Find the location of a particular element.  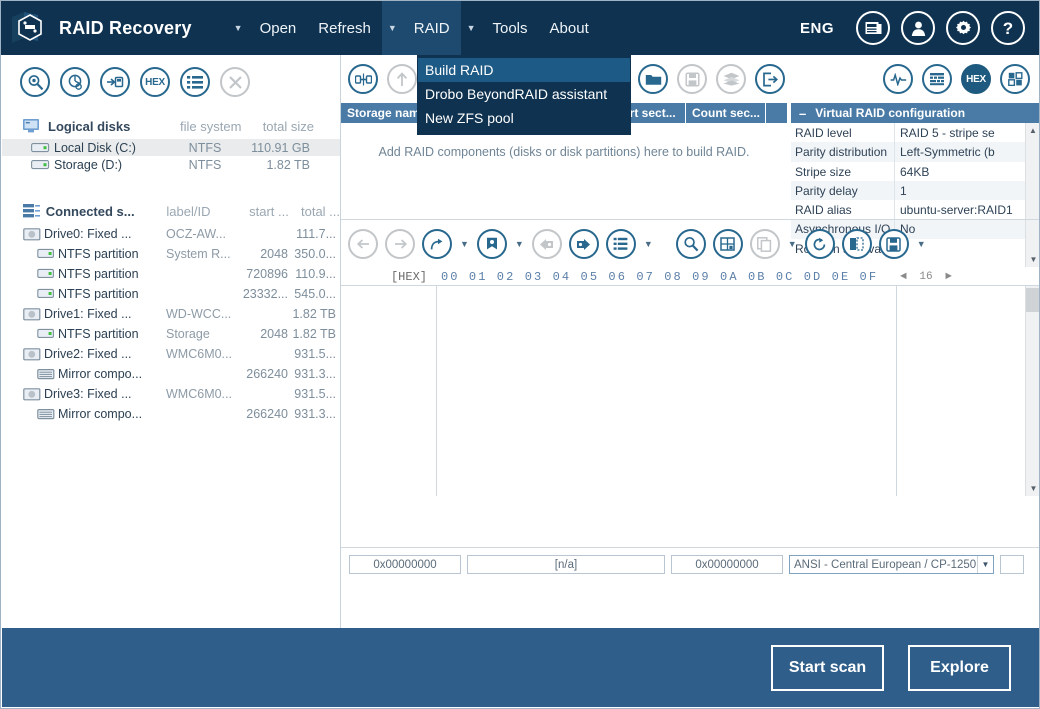

hex-ascii-pane is located at coordinates (968, 391).